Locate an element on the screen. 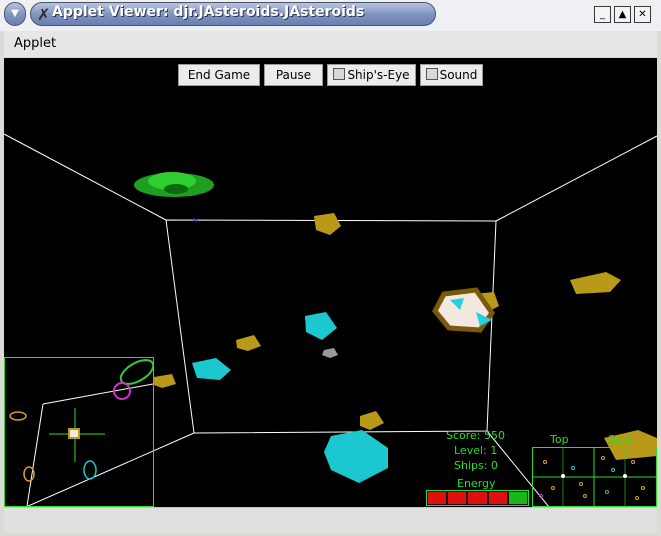 The width and height of the screenshot is (661, 536). cyan-asteroids is located at coordinates (290, 397).